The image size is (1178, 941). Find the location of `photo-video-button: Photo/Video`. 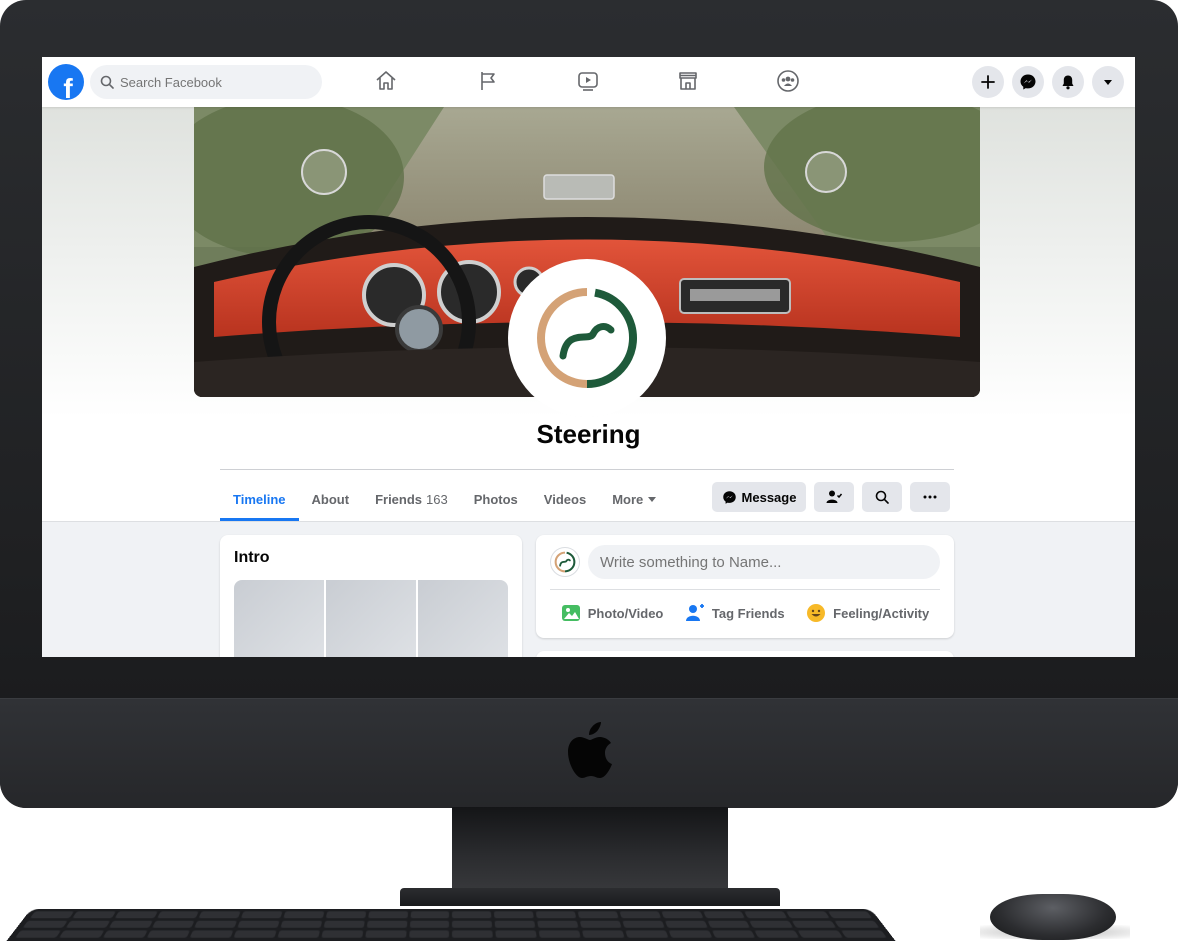

photo-video-button: Photo/Video is located at coordinates (612, 613).